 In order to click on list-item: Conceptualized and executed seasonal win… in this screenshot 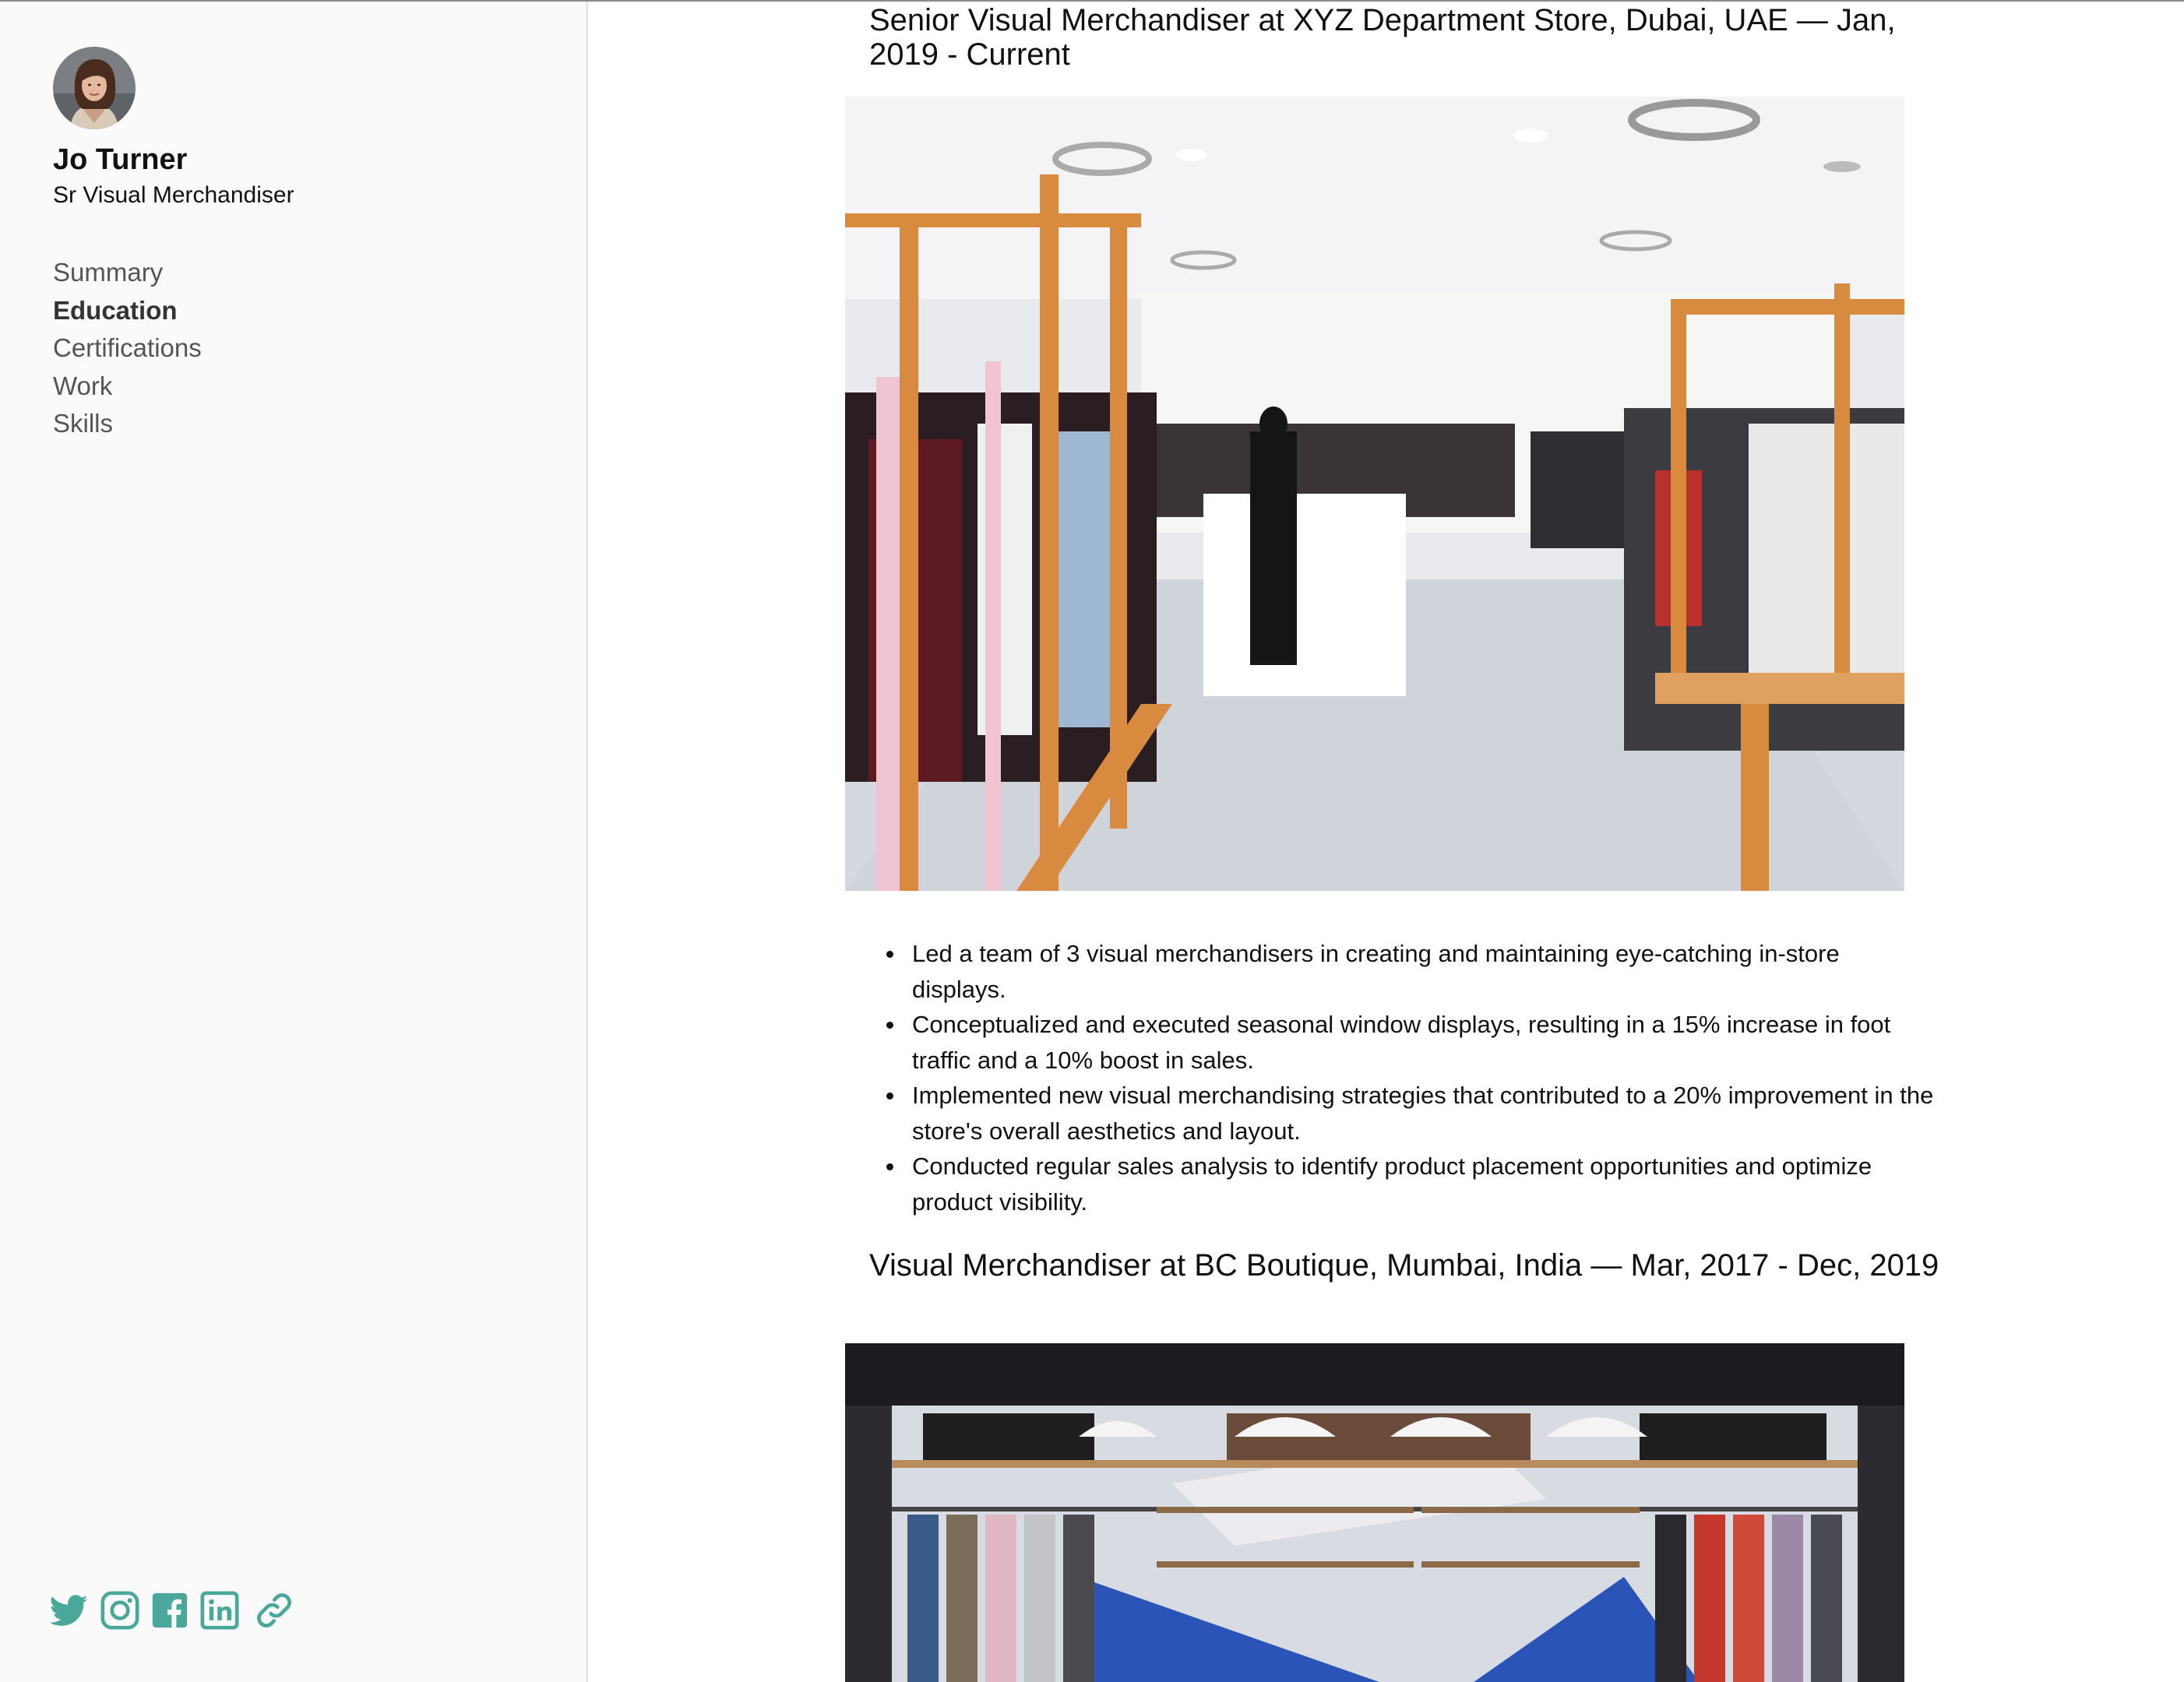, I will do `click(1410, 1042)`.